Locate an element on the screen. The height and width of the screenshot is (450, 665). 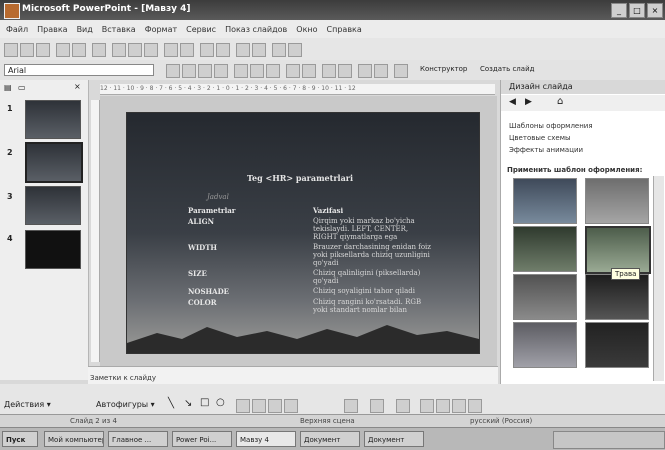
line-color-icon is located at coordinates (377, 406).